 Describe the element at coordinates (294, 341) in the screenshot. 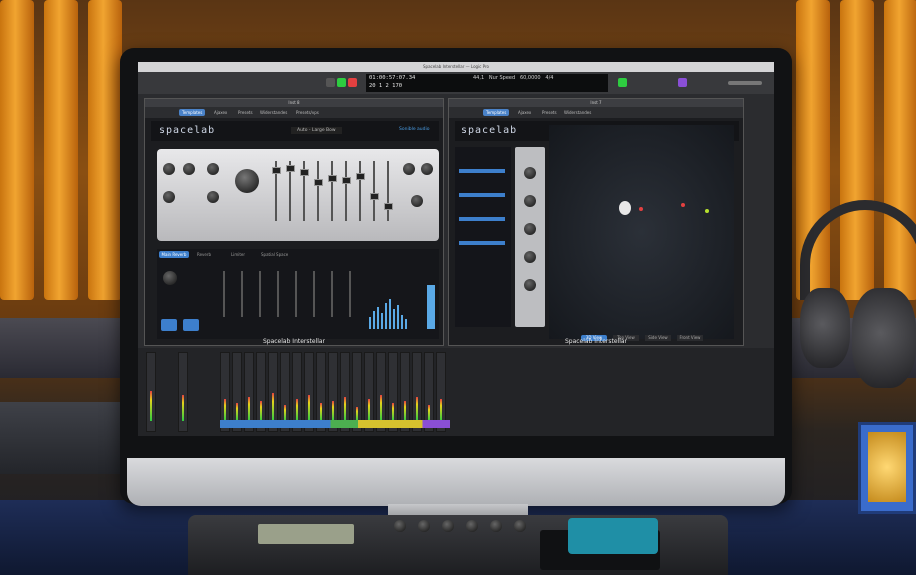

I see `left-plugin-caption: Spacelab Interstellar` at that location.